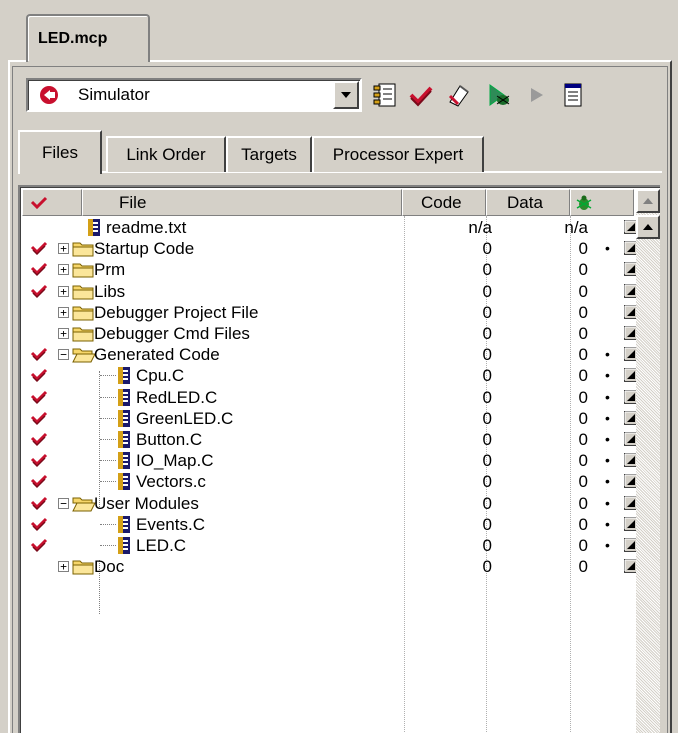 The height and width of the screenshot is (733, 678). I want to click on data-size: n/a, so click(576, 227).